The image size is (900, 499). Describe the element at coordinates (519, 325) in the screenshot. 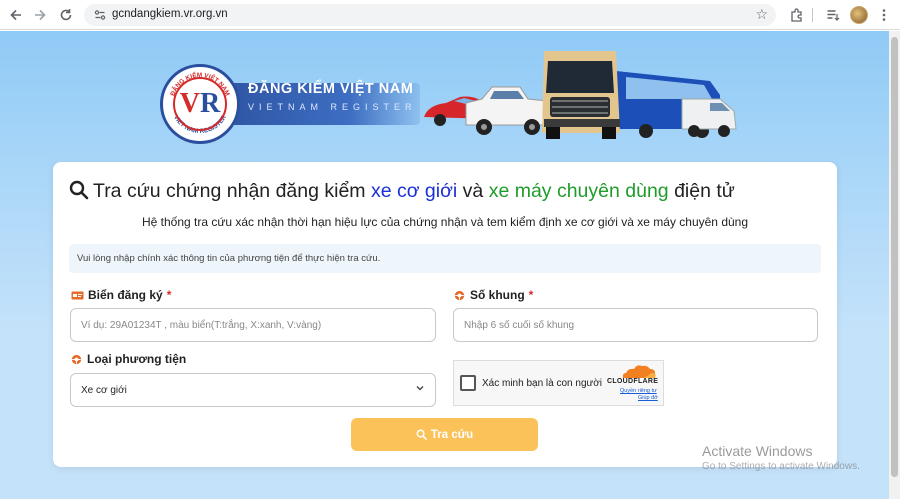

I see `chassis-placeholder: Nhập 6 số cuối số khung` at that location.